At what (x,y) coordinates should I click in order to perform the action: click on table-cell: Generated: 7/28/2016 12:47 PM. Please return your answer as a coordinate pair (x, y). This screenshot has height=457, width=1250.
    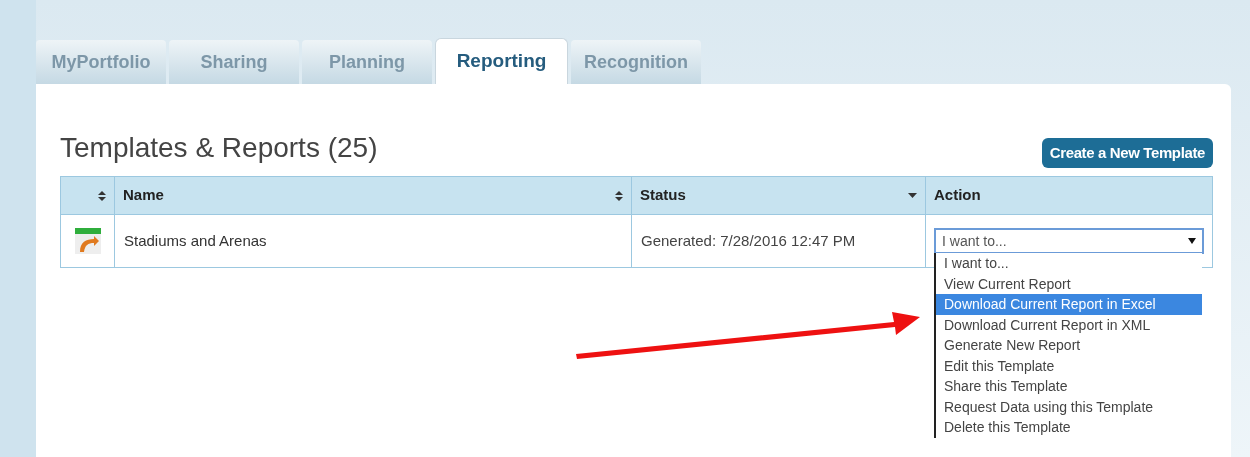
    Looking at the image, I should click on (778, 241).